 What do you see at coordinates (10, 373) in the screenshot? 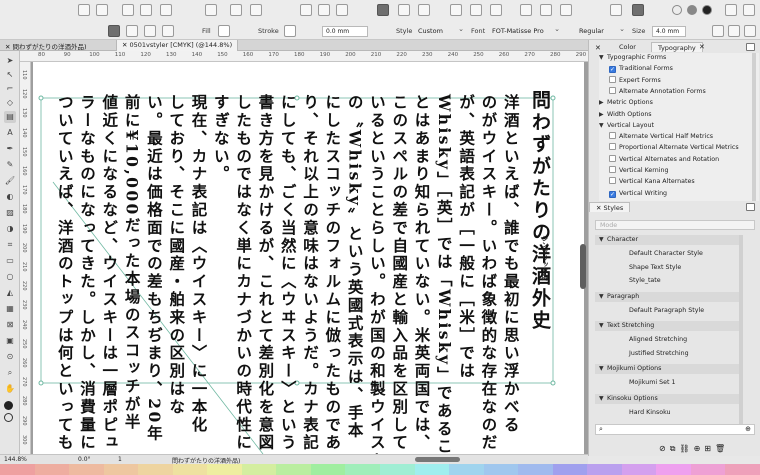
I see `zoom-tool-icon: ⌕` at bounding box center [10, 373].